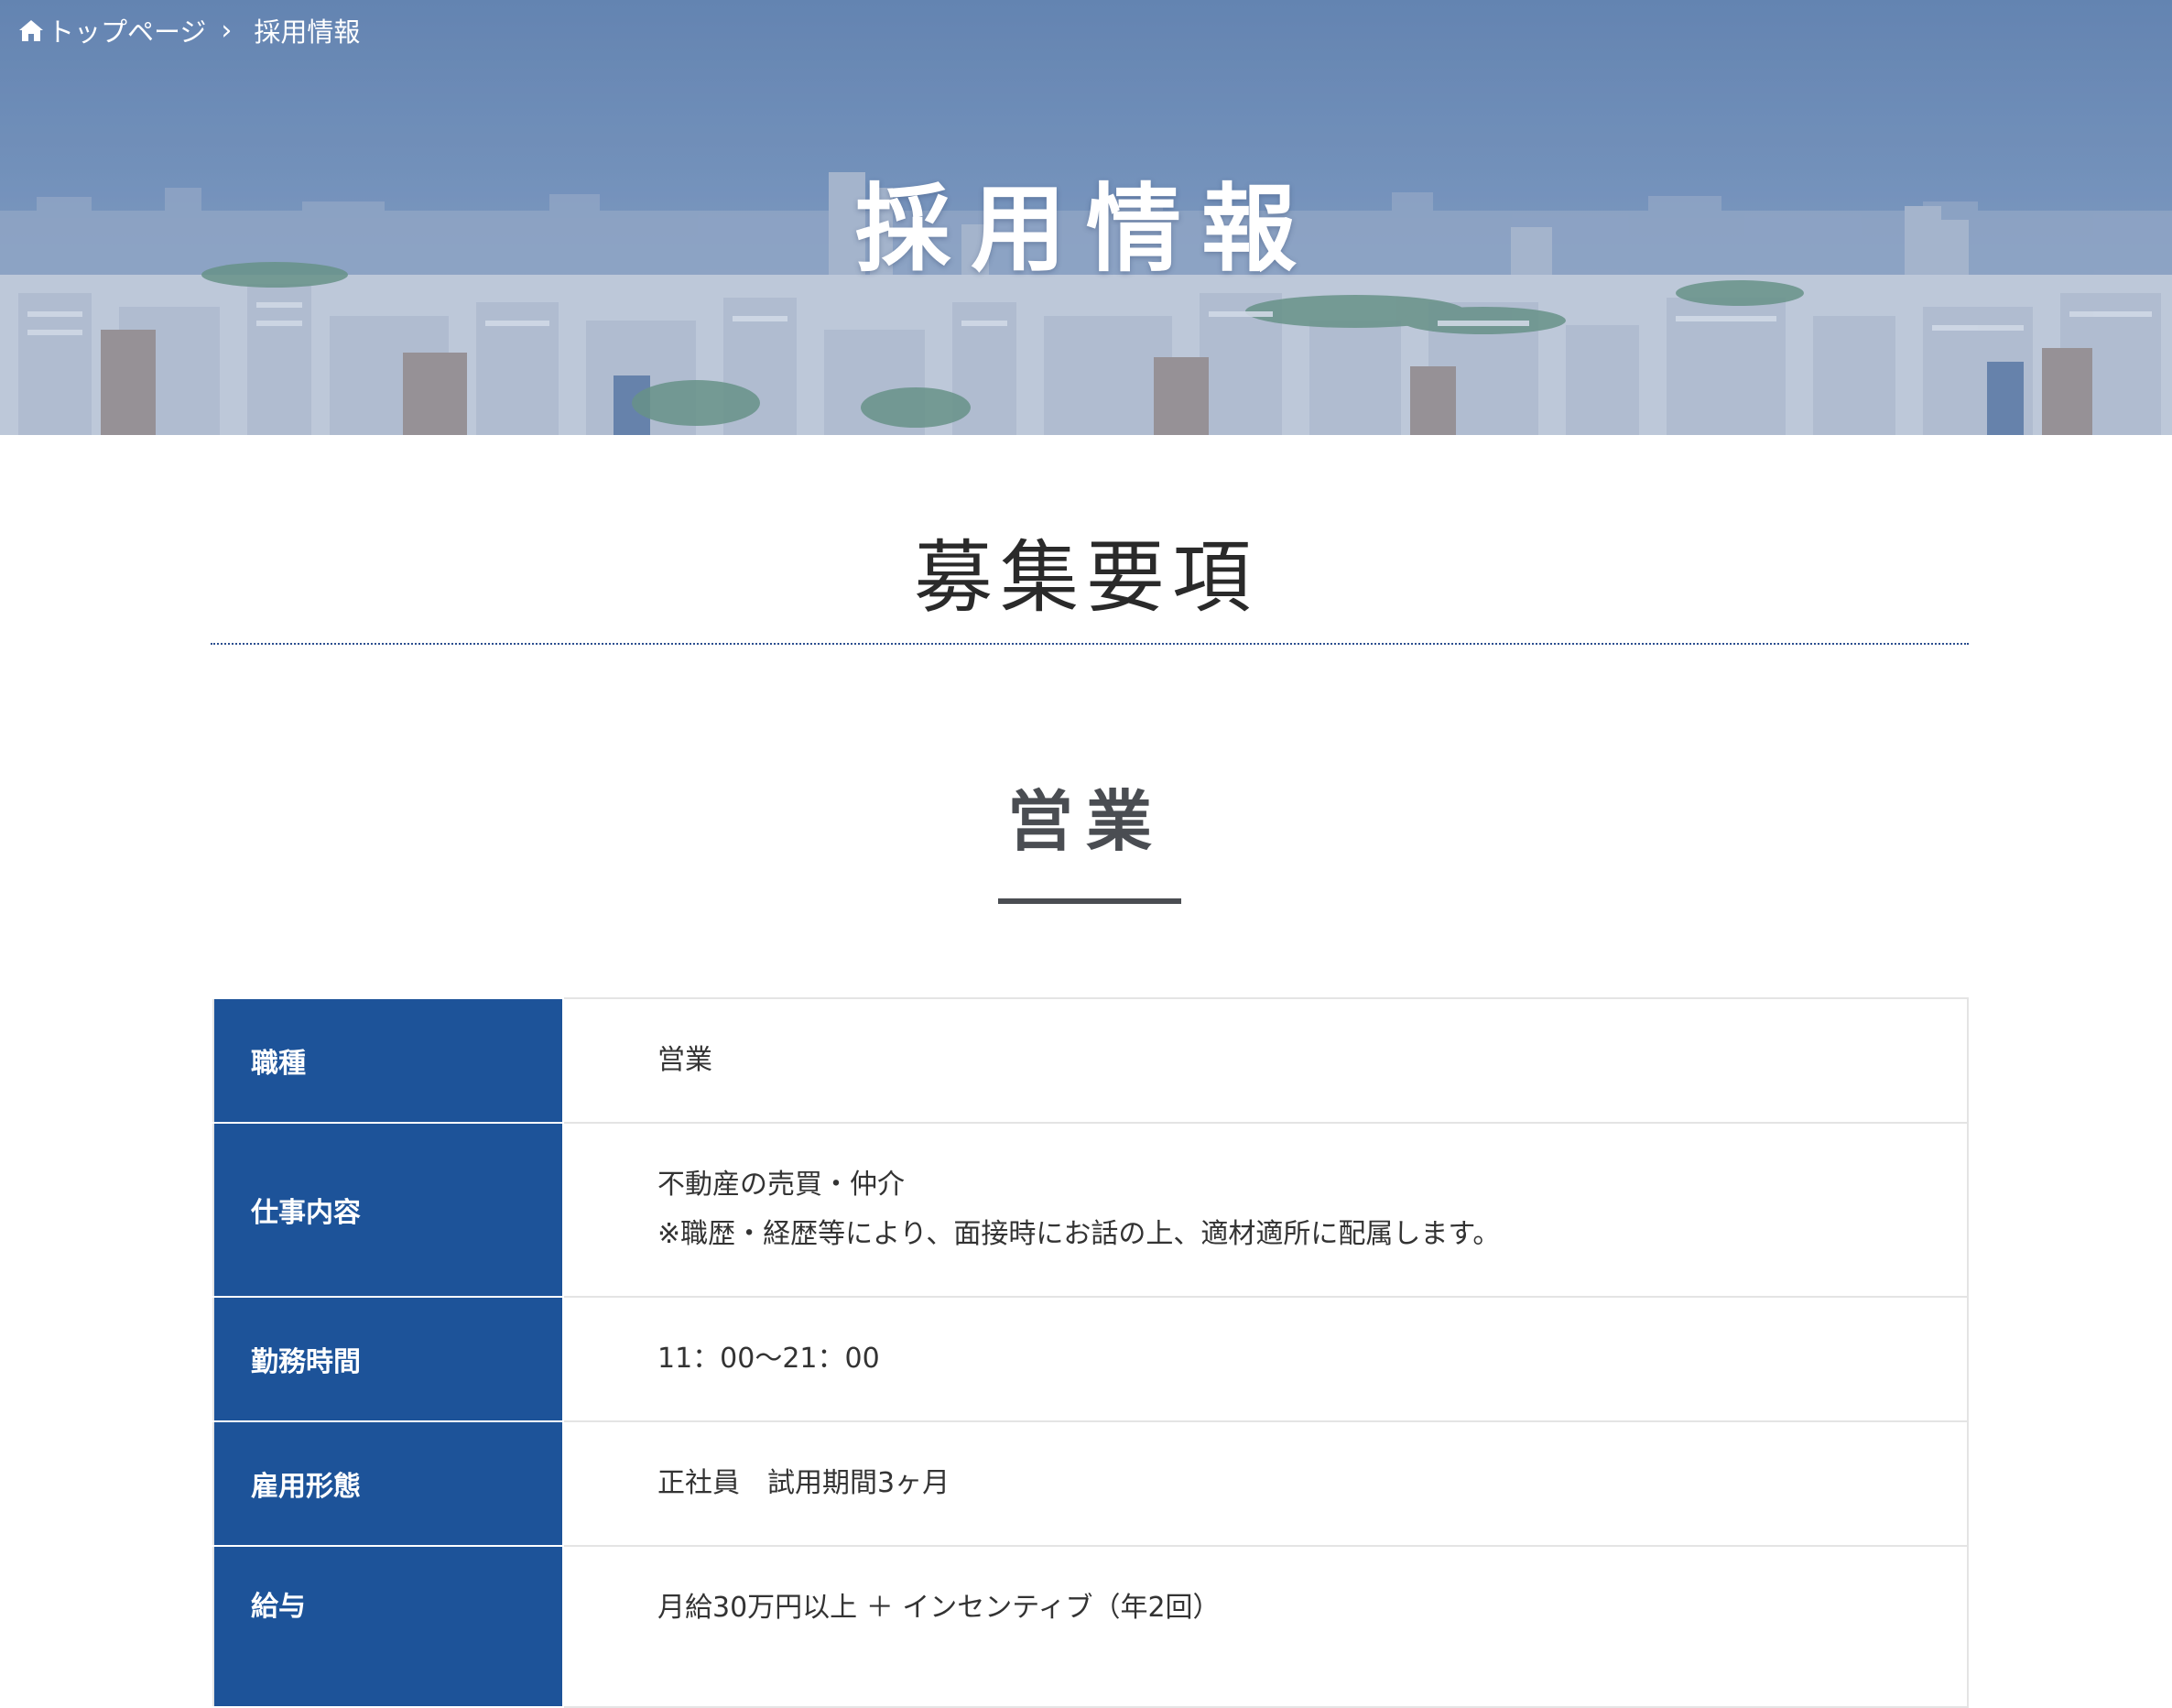 Image resolution: width=2172 pixels, height=1708 pixels. What do you see at coordinates (1265, 1359) in the screenshot?
I see `row-value: 11：00〜21：00` at bounding box center [1265, 1359].